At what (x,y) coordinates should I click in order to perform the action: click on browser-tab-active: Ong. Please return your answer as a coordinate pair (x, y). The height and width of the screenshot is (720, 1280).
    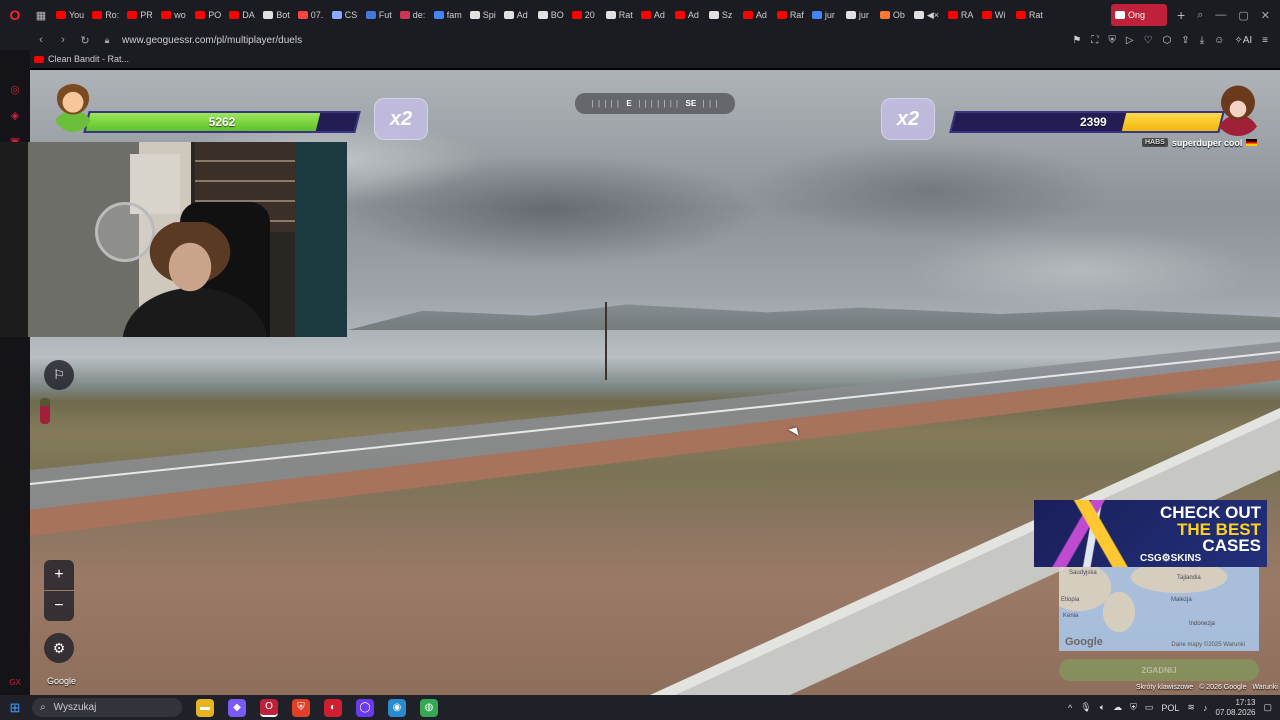
    Looking at the image, I should click on (1139, 15).